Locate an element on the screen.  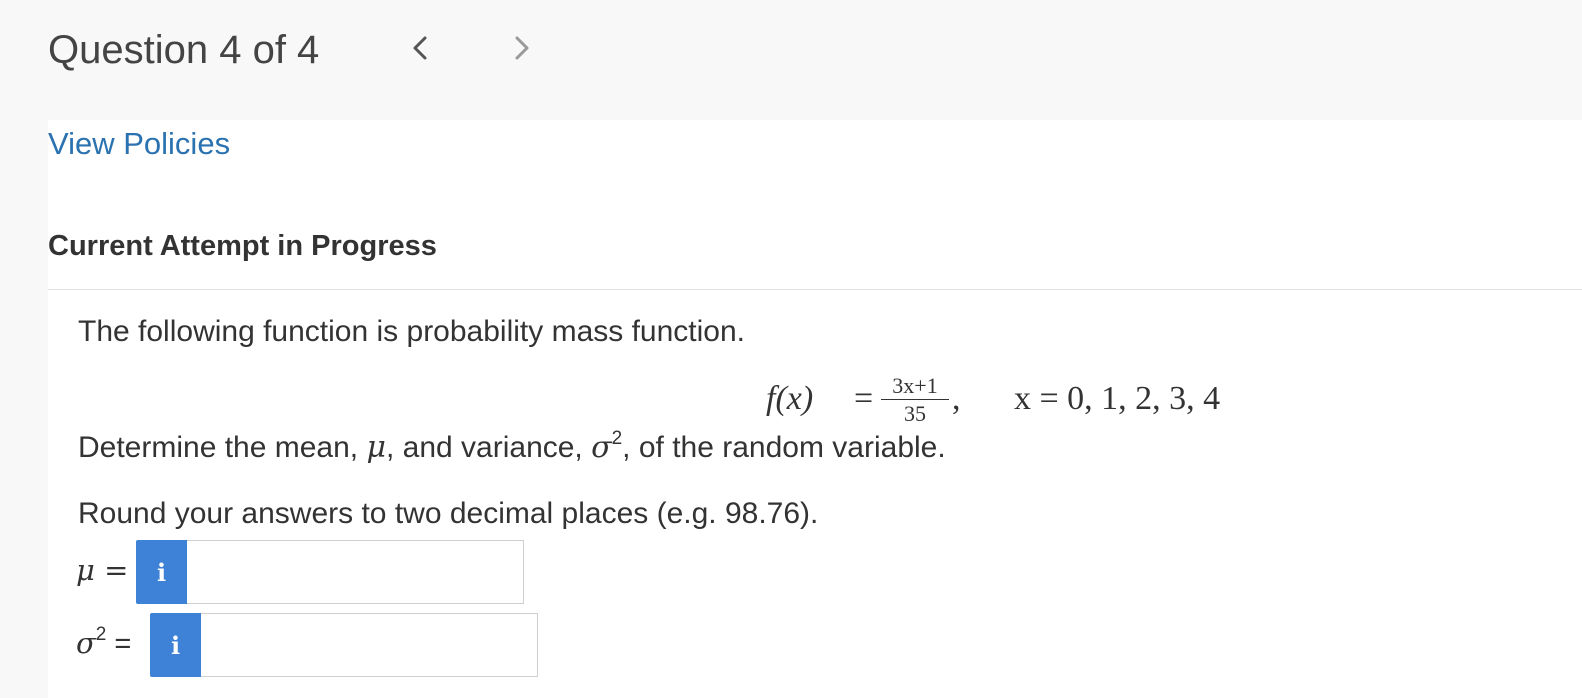
sigma-exponent: 2 is located at coordinates (617, 438).